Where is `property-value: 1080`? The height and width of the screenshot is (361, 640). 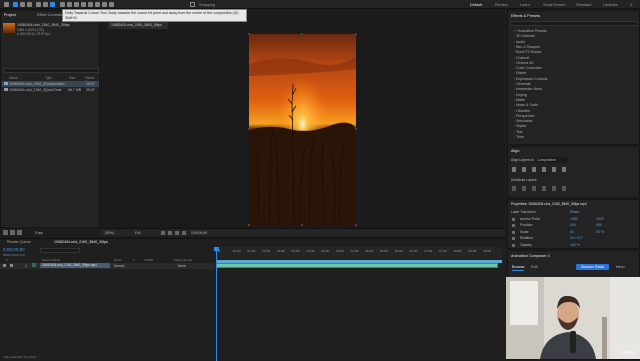
property-value: 1080 is located at coordinates (574, 219).